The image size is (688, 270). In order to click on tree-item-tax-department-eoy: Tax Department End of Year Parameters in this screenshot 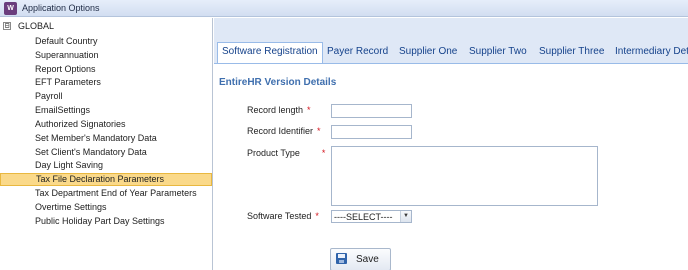, I will do `click(115, 193)`.